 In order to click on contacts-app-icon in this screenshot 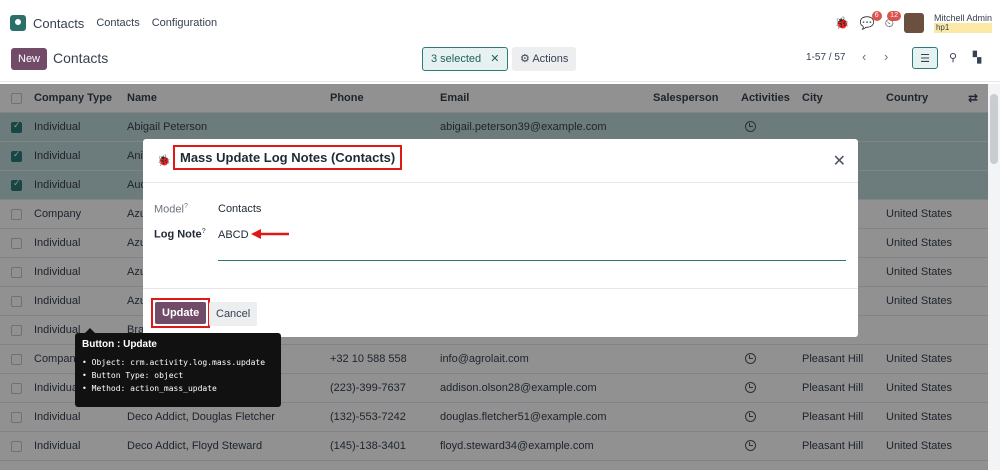, I will do `click(18, 23)`.